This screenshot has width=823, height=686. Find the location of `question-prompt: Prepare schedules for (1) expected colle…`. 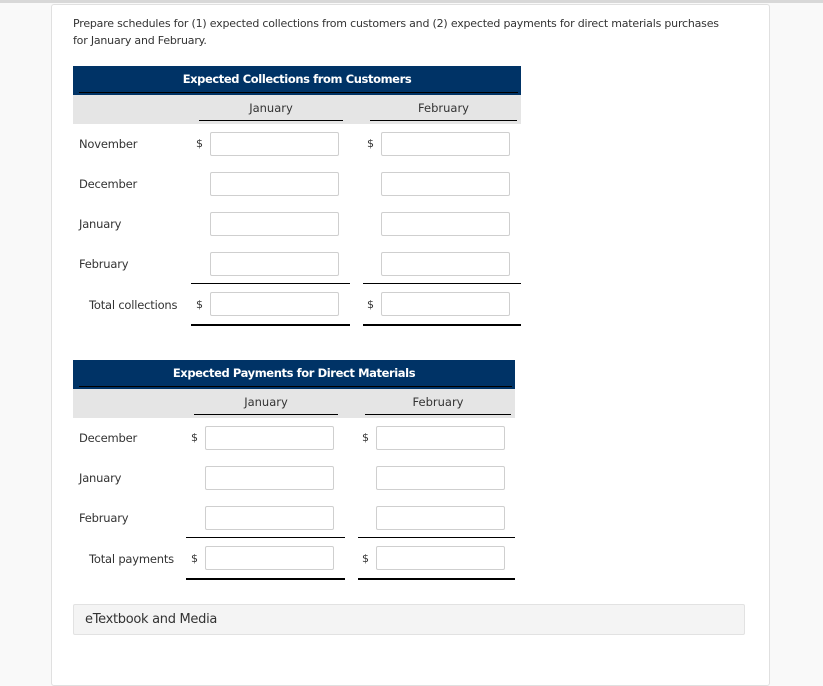

question-prompt: Prepare schedules for (1) expected colle… is located at coordinates (396, 32).